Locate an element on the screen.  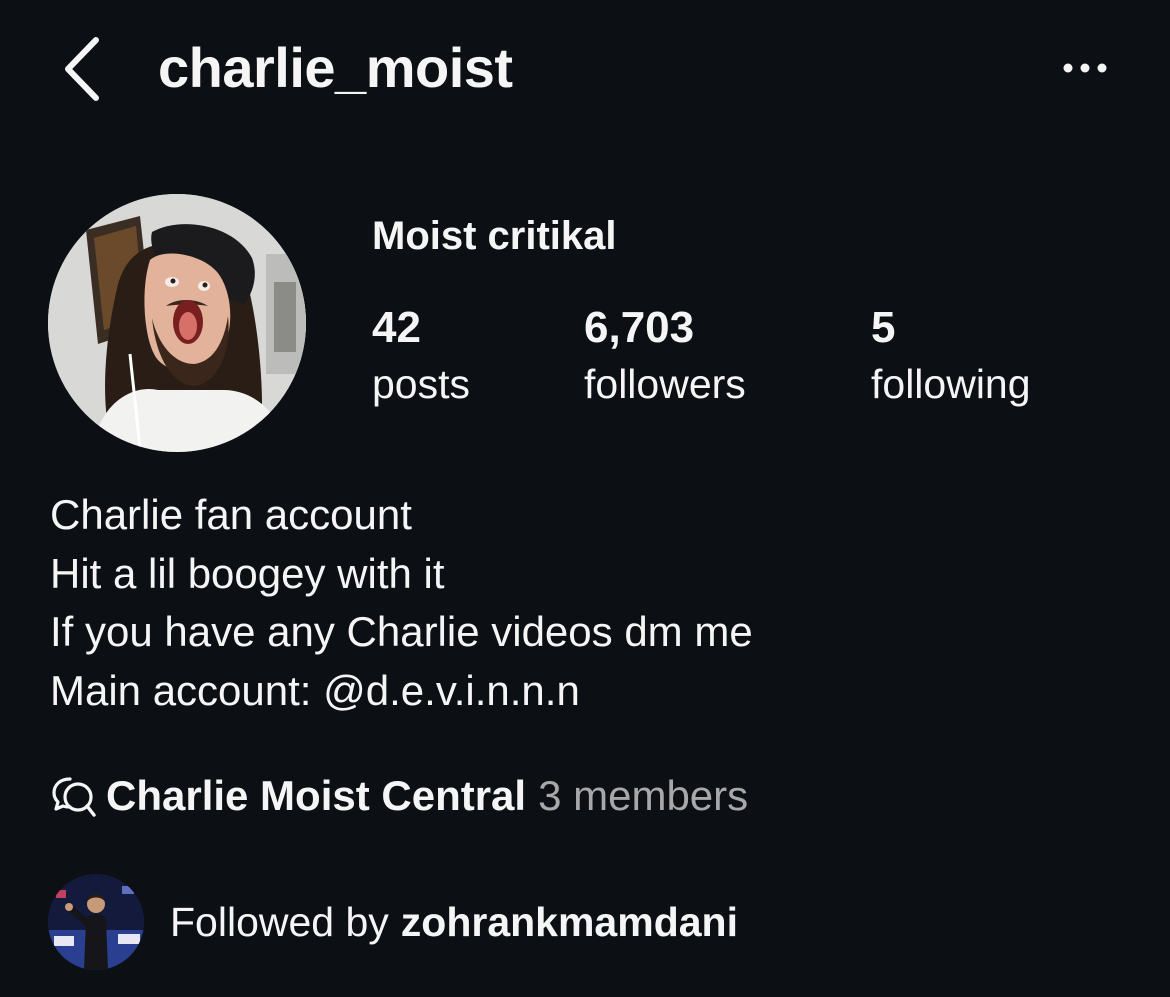
profile-photo is located at coordinates (177, 323).